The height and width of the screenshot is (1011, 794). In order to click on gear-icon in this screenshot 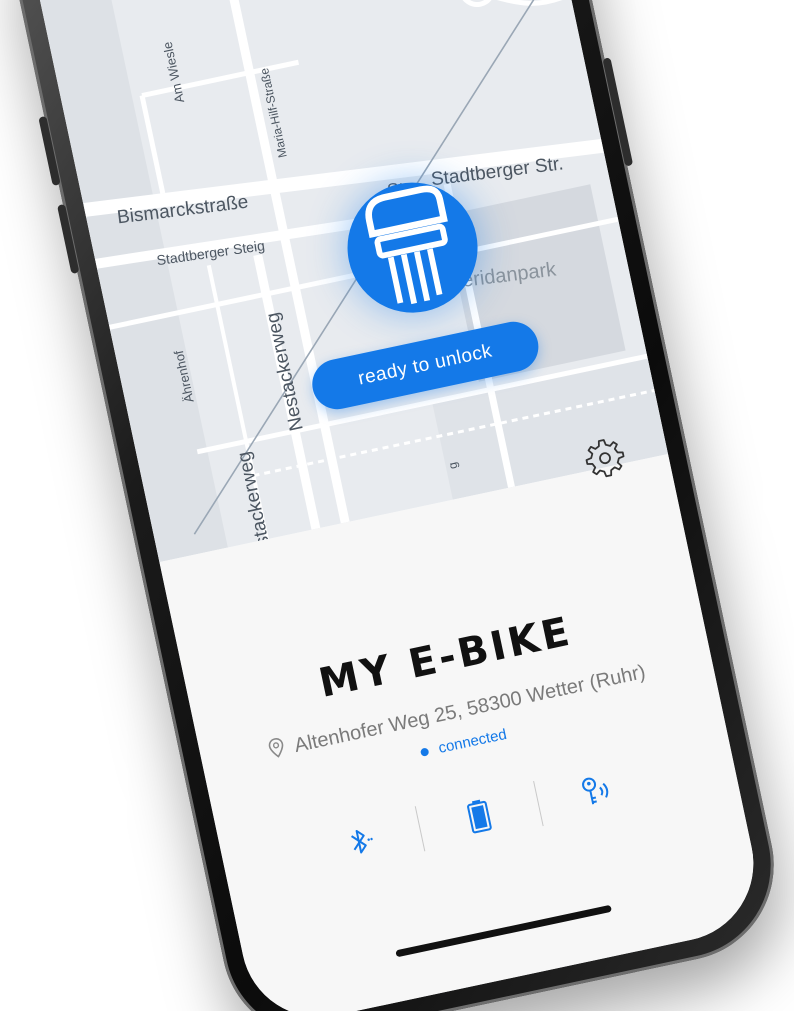, I will do `click(605, 458)`.